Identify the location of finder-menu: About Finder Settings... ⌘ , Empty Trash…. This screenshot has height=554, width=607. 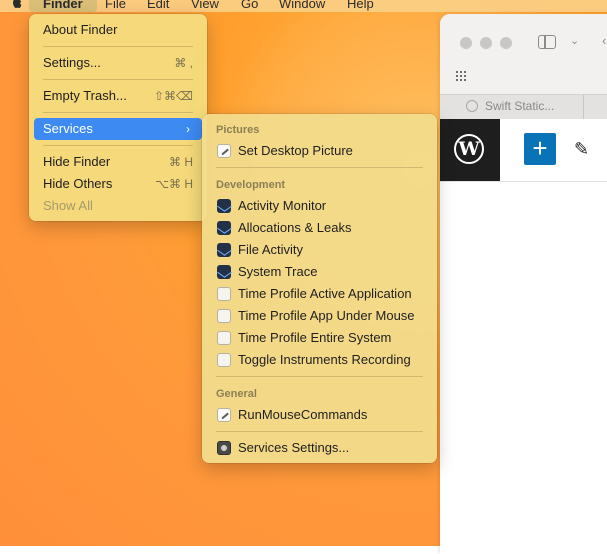
(118, 117).